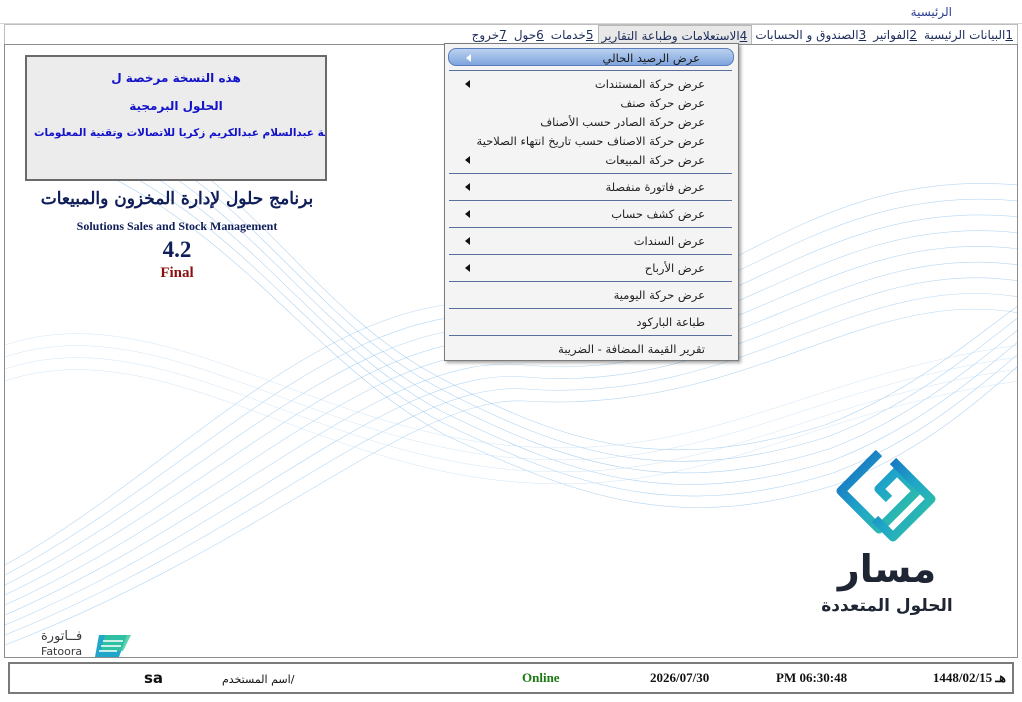  I want to click on menu-invoices: 2الفواتير, so click(895, 35).